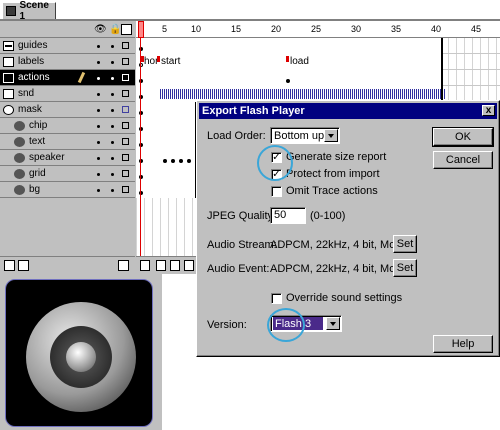 The image size is (500, 430). What do you see at coordinates (23, 265) in the screenshot?
I see `add-guide-icon` at bounding box center [23, 265].